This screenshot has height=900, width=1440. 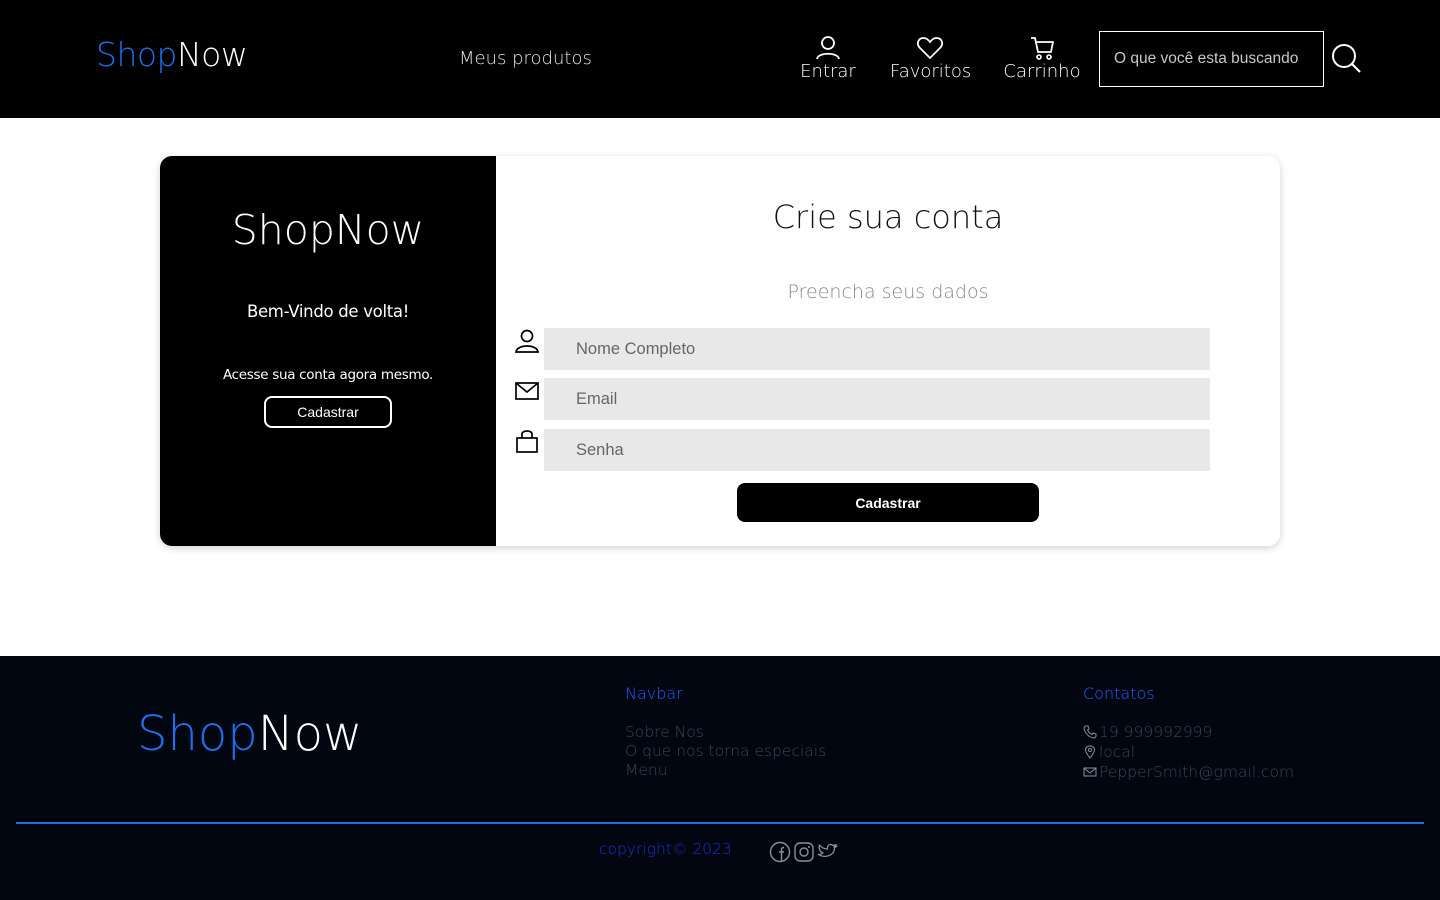 I want to click on footer-logo-shop: Shop, so click(x=197, y=734).